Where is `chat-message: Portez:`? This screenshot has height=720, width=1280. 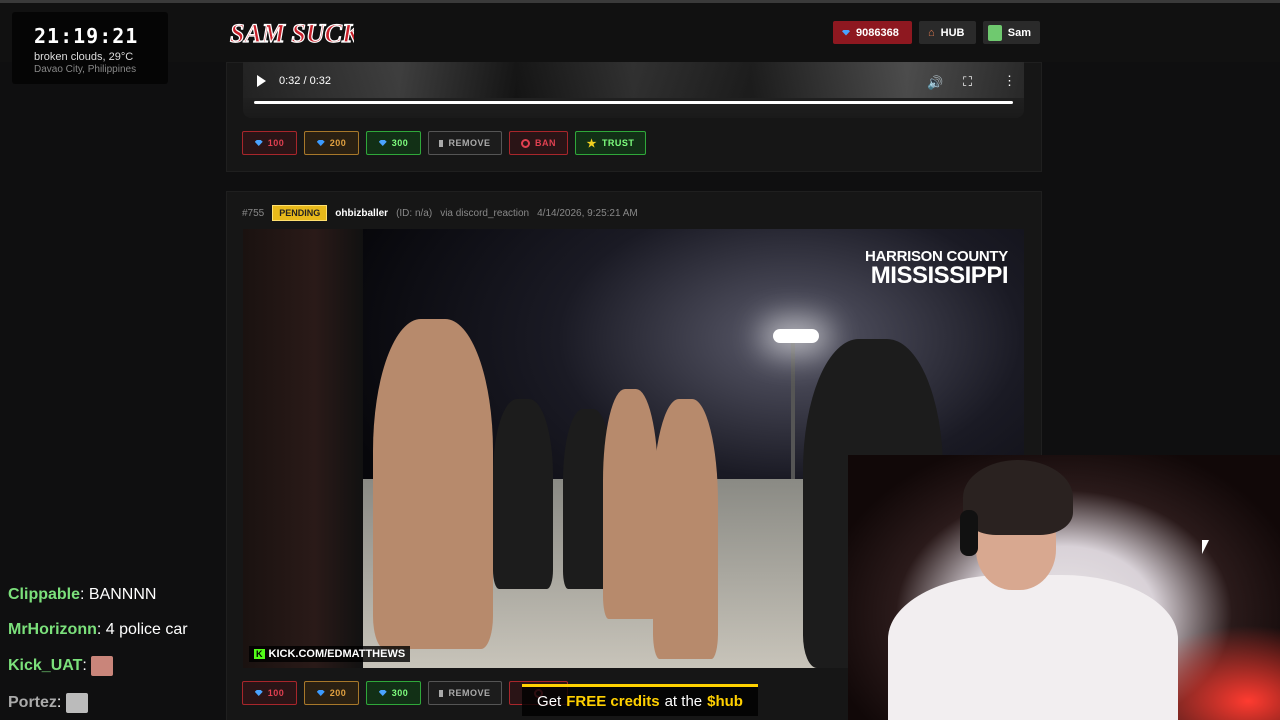 chat-message: Portez: is located at coordinates (48, 703).